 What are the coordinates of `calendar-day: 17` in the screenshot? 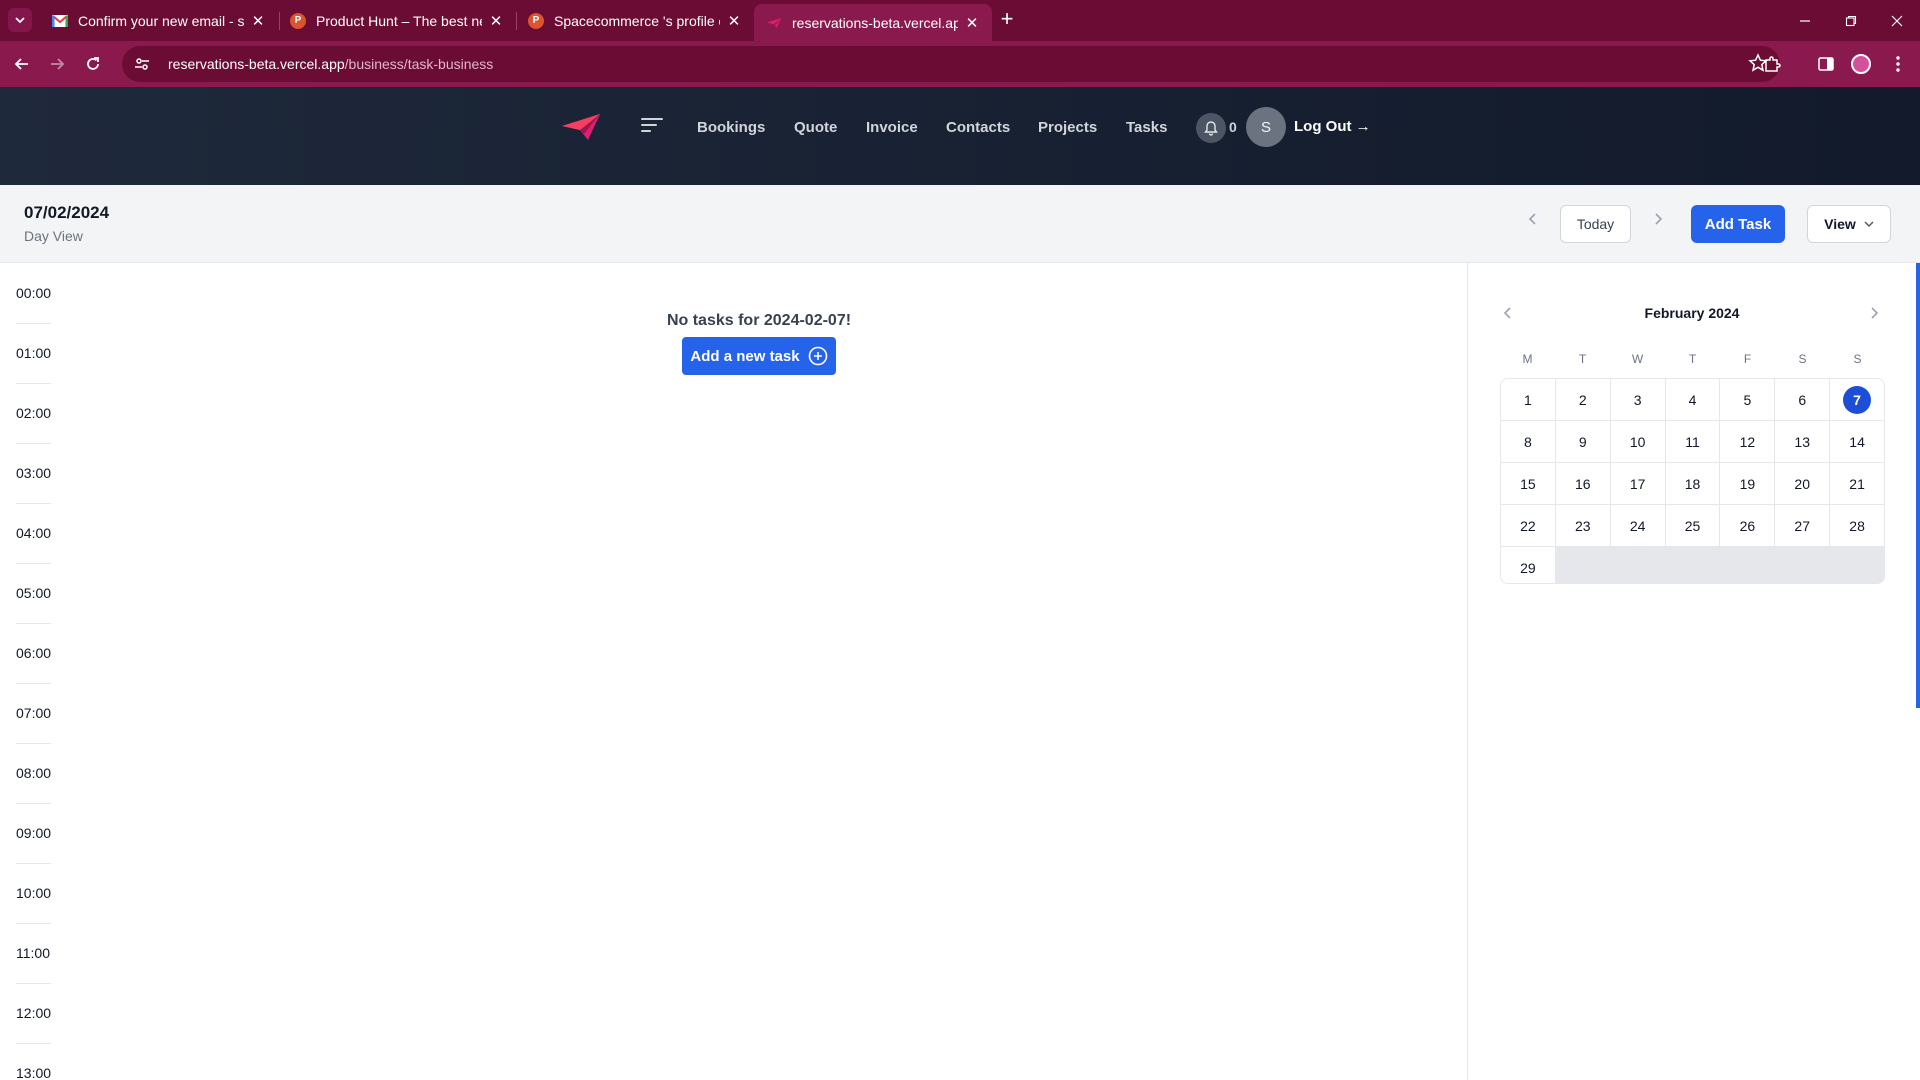 It's located at (1637, 483).